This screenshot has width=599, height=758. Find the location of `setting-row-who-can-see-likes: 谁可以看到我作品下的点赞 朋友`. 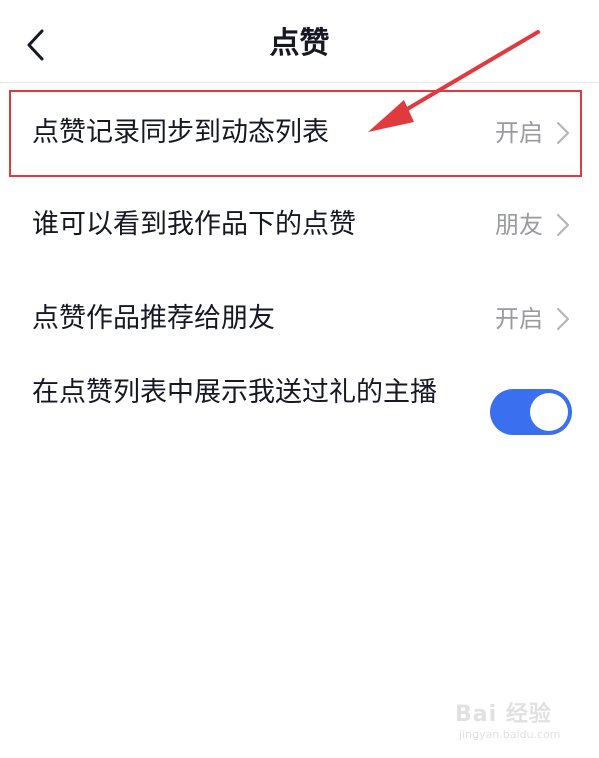

setting-row-who-can-see-likes: 谁可以看到我作品下的点赞 朋友 is located at coordinates (299, 225).